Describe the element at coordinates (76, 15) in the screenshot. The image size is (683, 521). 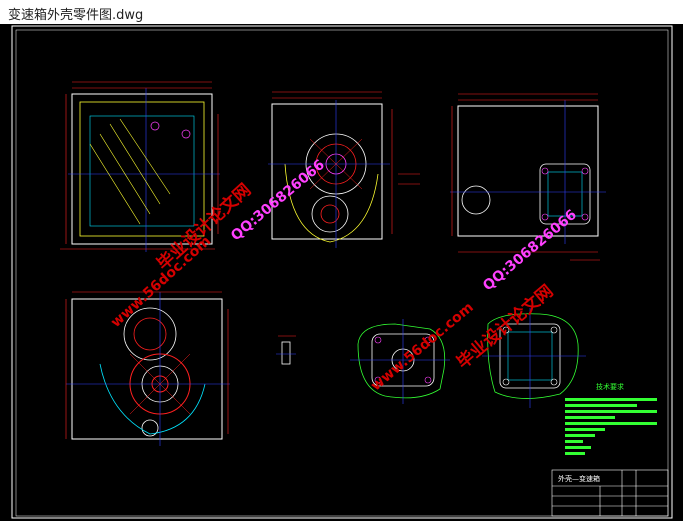
I see `window-title: 变速箱外壳零件图.dwg` at that location.